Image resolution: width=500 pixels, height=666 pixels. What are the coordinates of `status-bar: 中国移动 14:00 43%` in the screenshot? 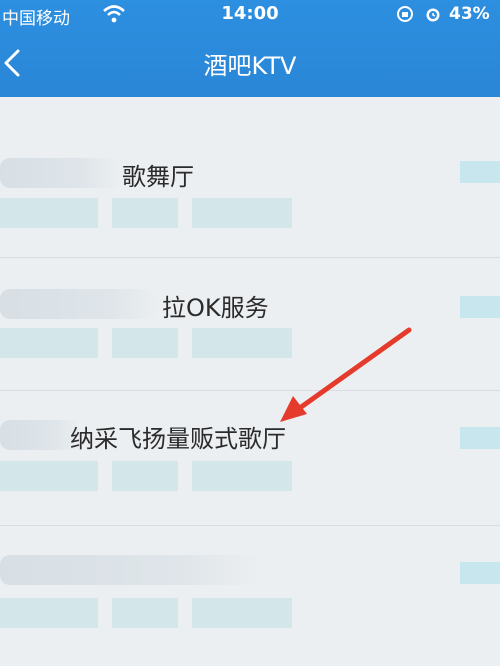 It's located at (250, 15).